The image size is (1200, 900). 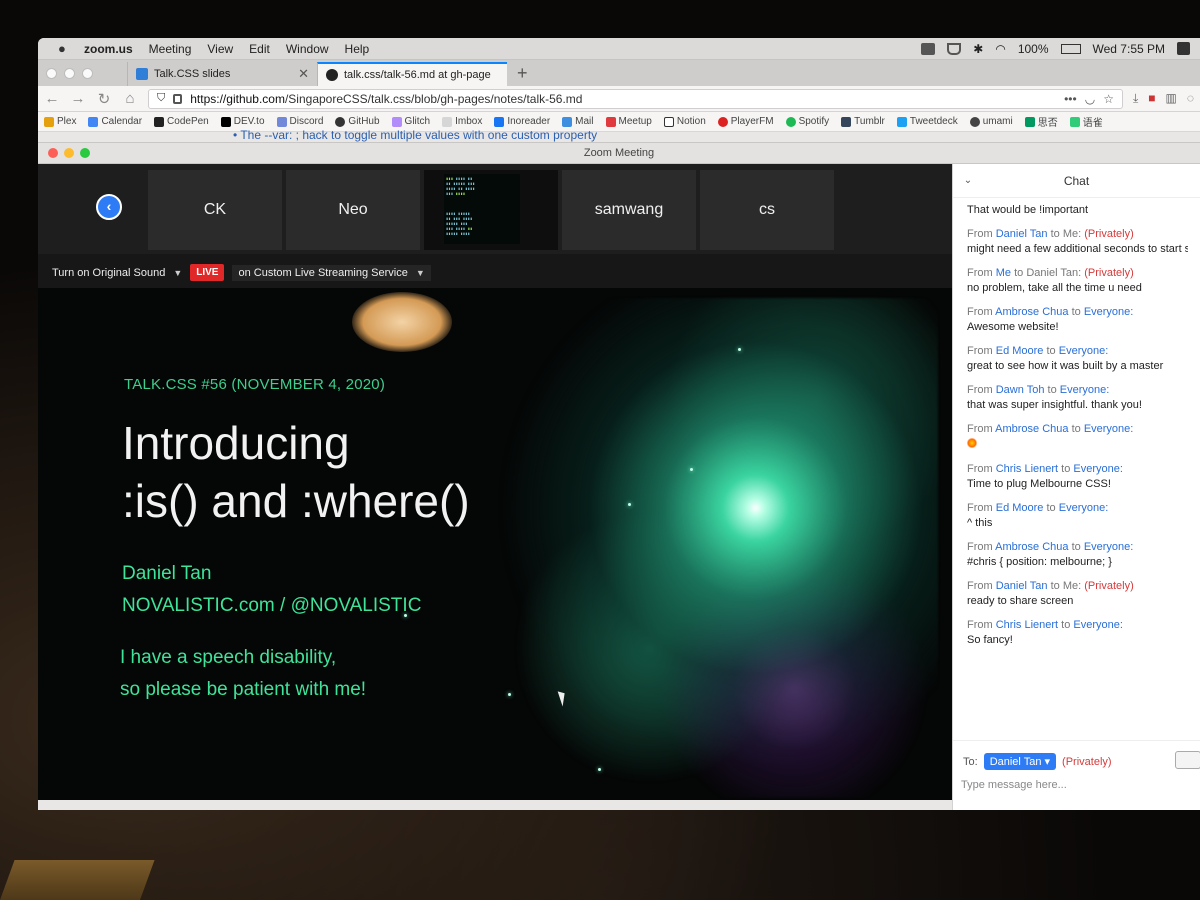 I want to click on reload-icon: ↻, so click(x=104, y=99).